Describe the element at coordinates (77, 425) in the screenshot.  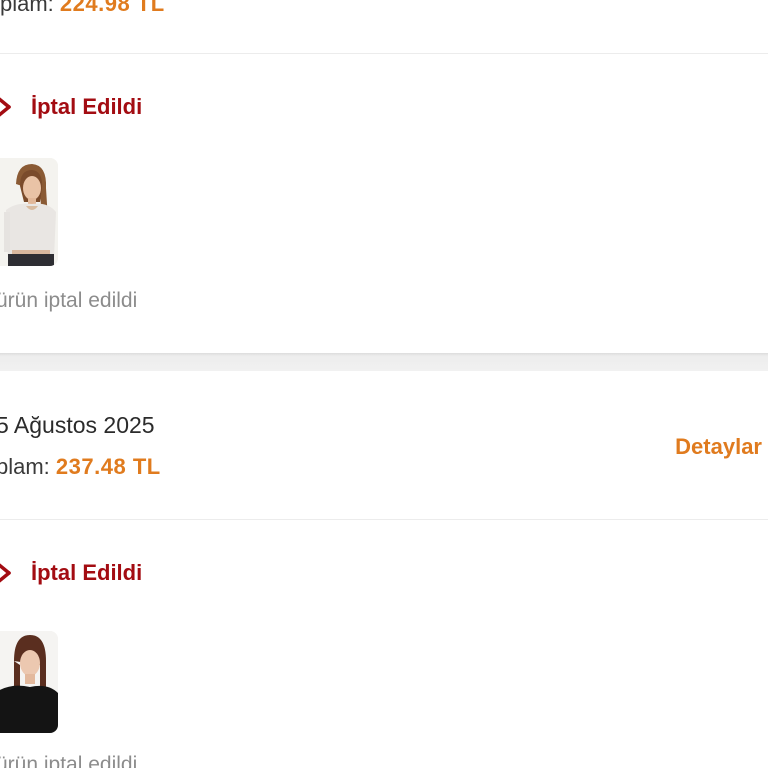
I see `order-date: 5 Ağustos 2025` at that location.